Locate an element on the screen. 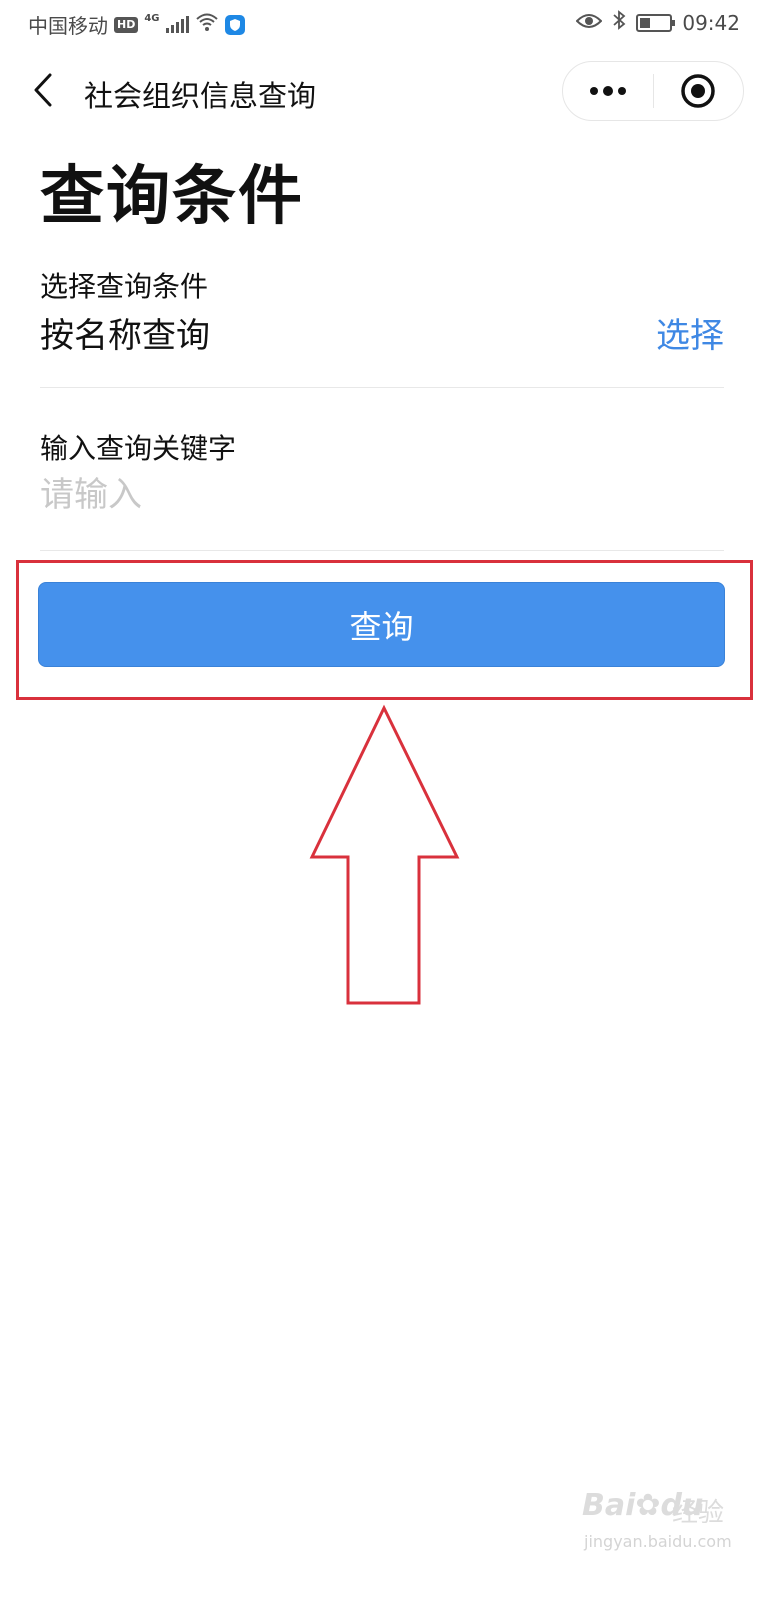 The height and width of the screenshot is (1600, 778). watermark-cn: 经验 is located at coordinates (698, 1513).